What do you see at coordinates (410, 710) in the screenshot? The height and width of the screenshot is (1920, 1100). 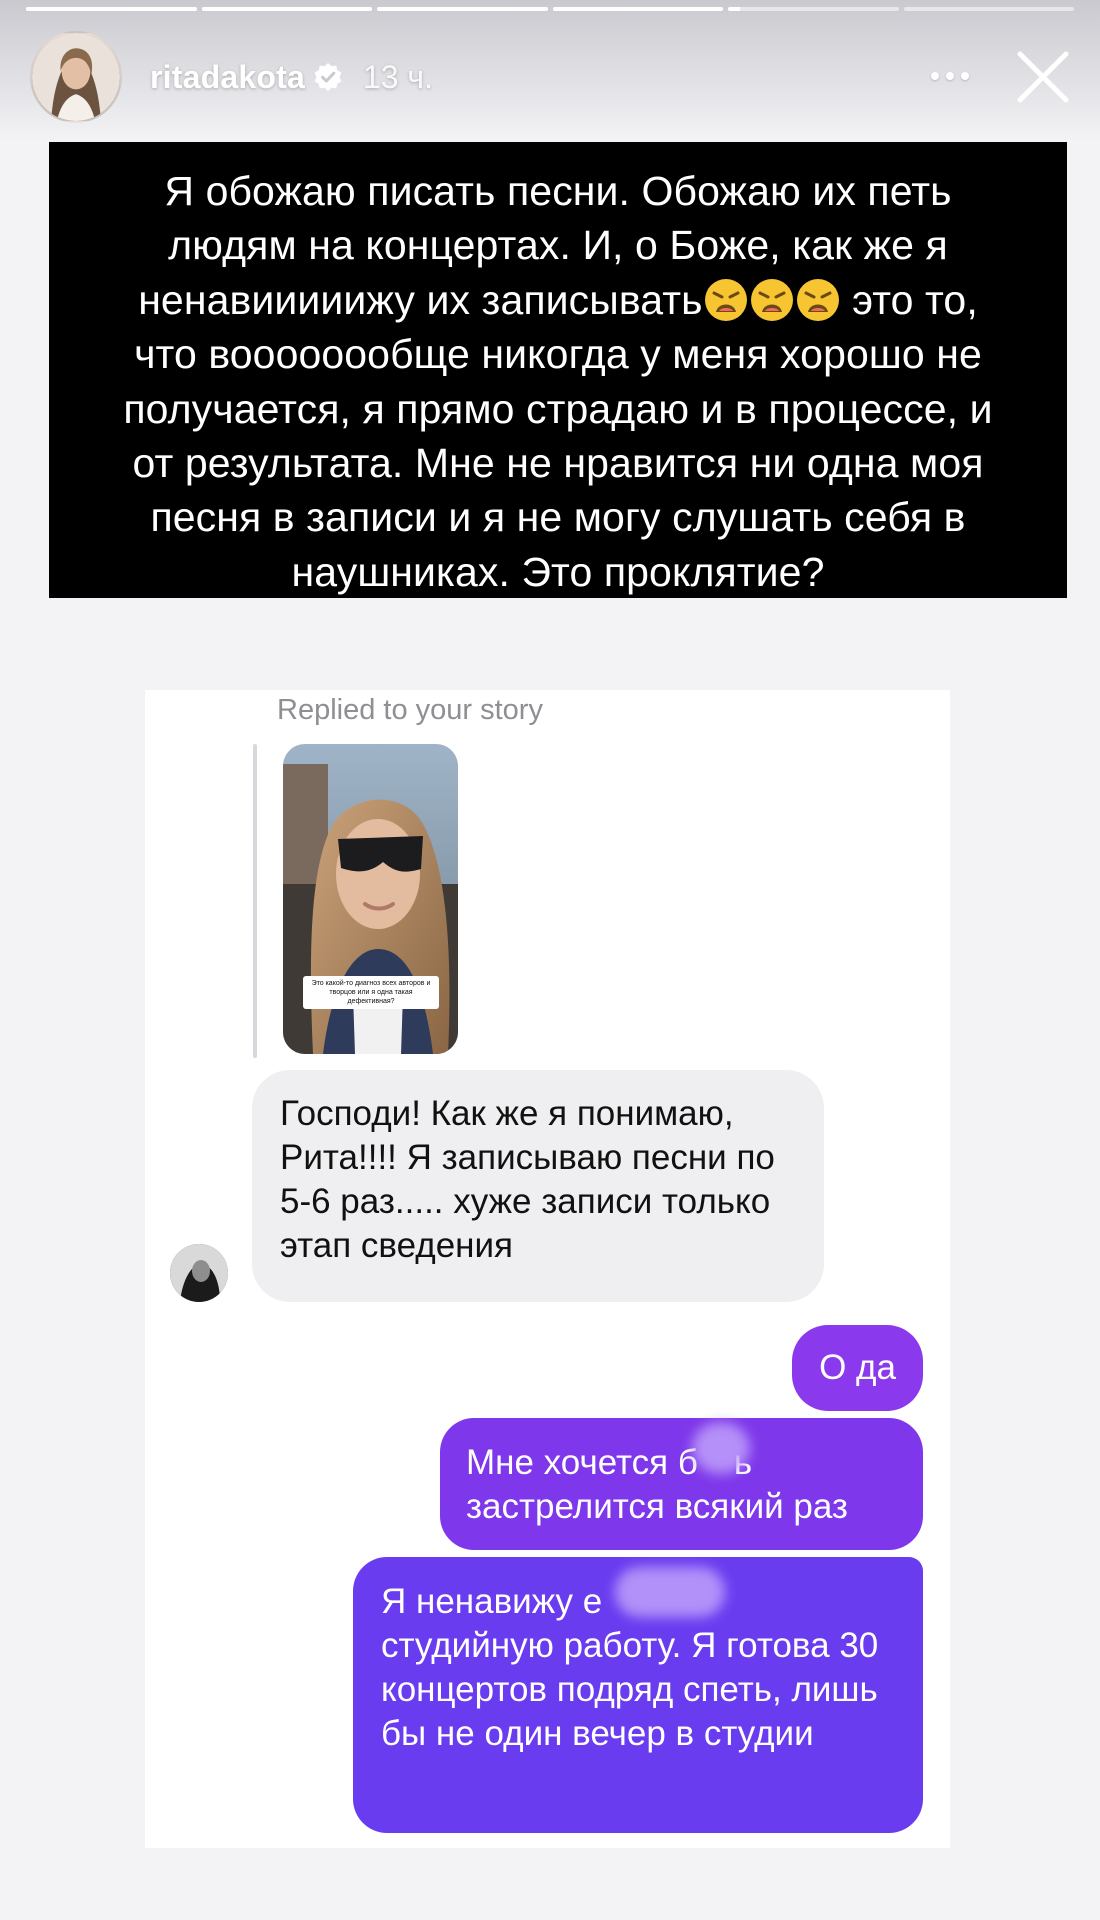 I see `replied-to-story-label: Replied to your story` at bounding box center [410, 710].